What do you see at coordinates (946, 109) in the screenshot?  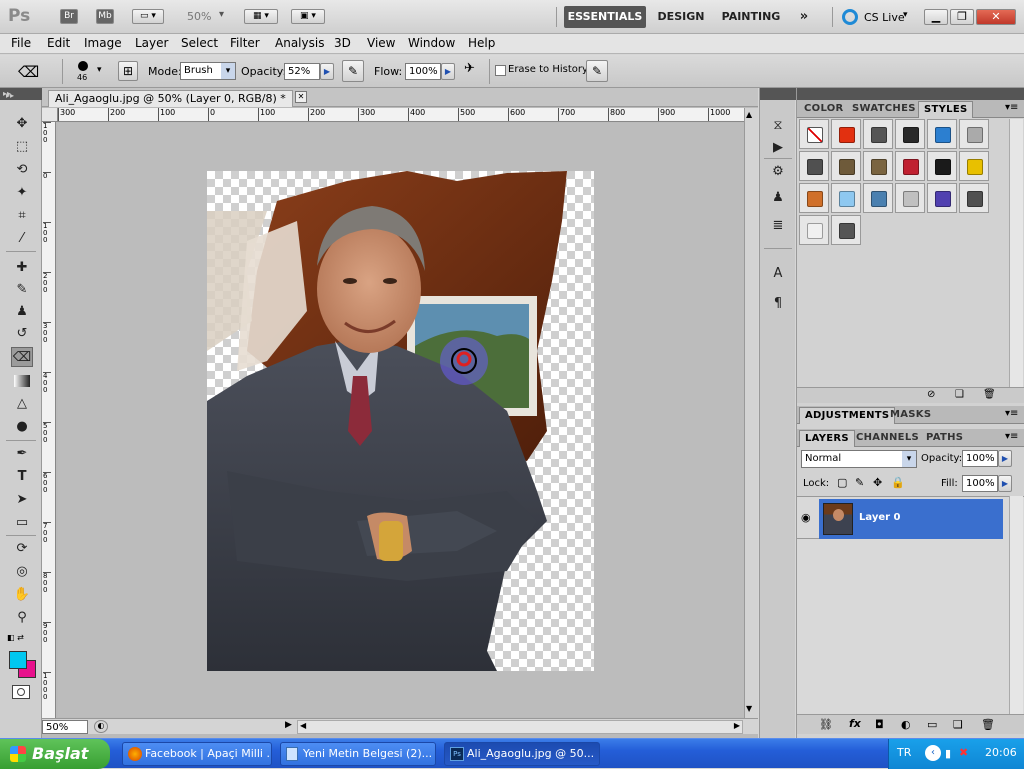 I see `tab-styles: STYLES` at bounding box center [946, 109].